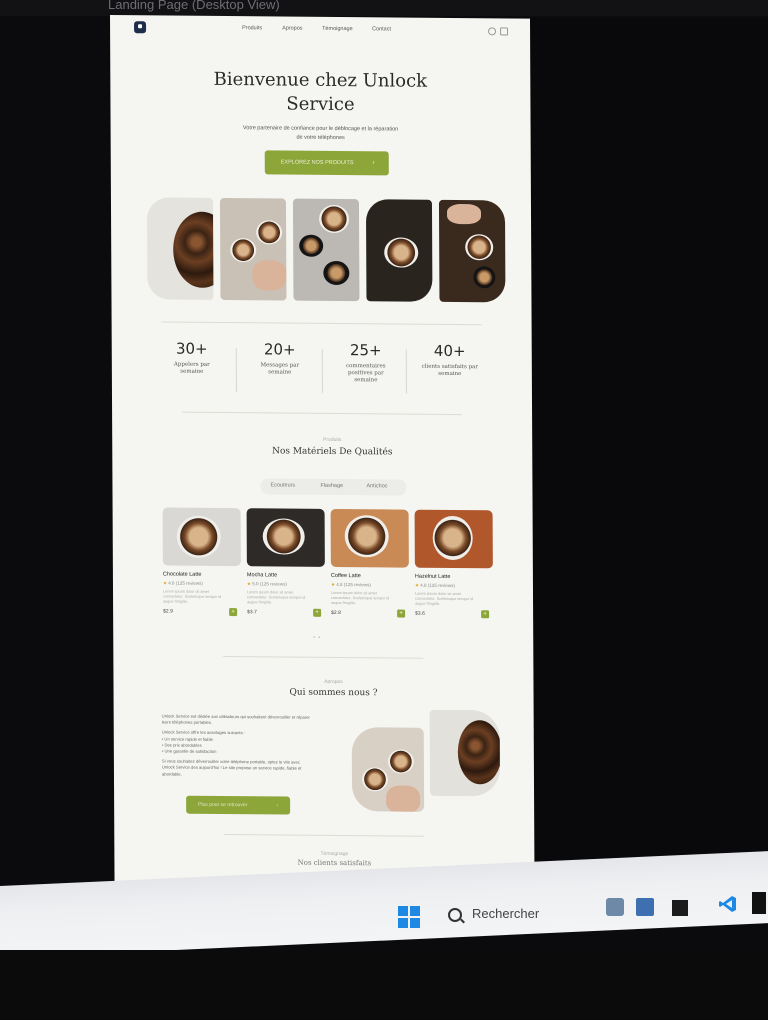 The width and height of the screenshot is (768, 1020). What do you see at coordinates (450, 359) in the screenshot?
I see `stat-item: 40+ clients satisfaits par semaine` at bounding box center [450, 359].